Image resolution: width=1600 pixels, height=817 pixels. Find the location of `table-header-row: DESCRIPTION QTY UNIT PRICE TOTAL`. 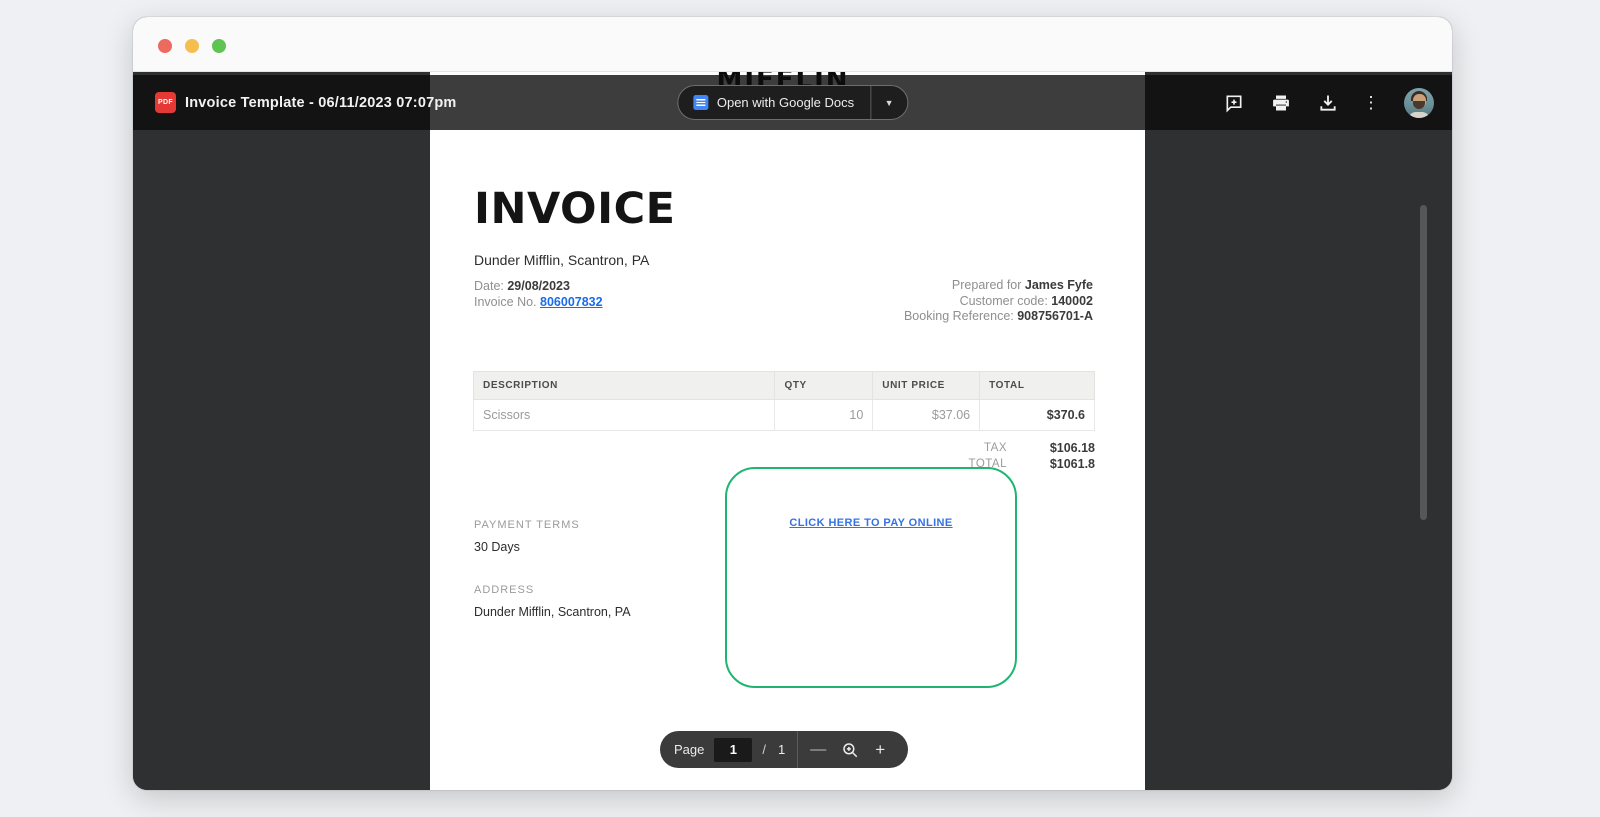

table-header-row: DESCRIPTION QTY UNIT PRICE TOTAL is located at coordinates (783, 385).